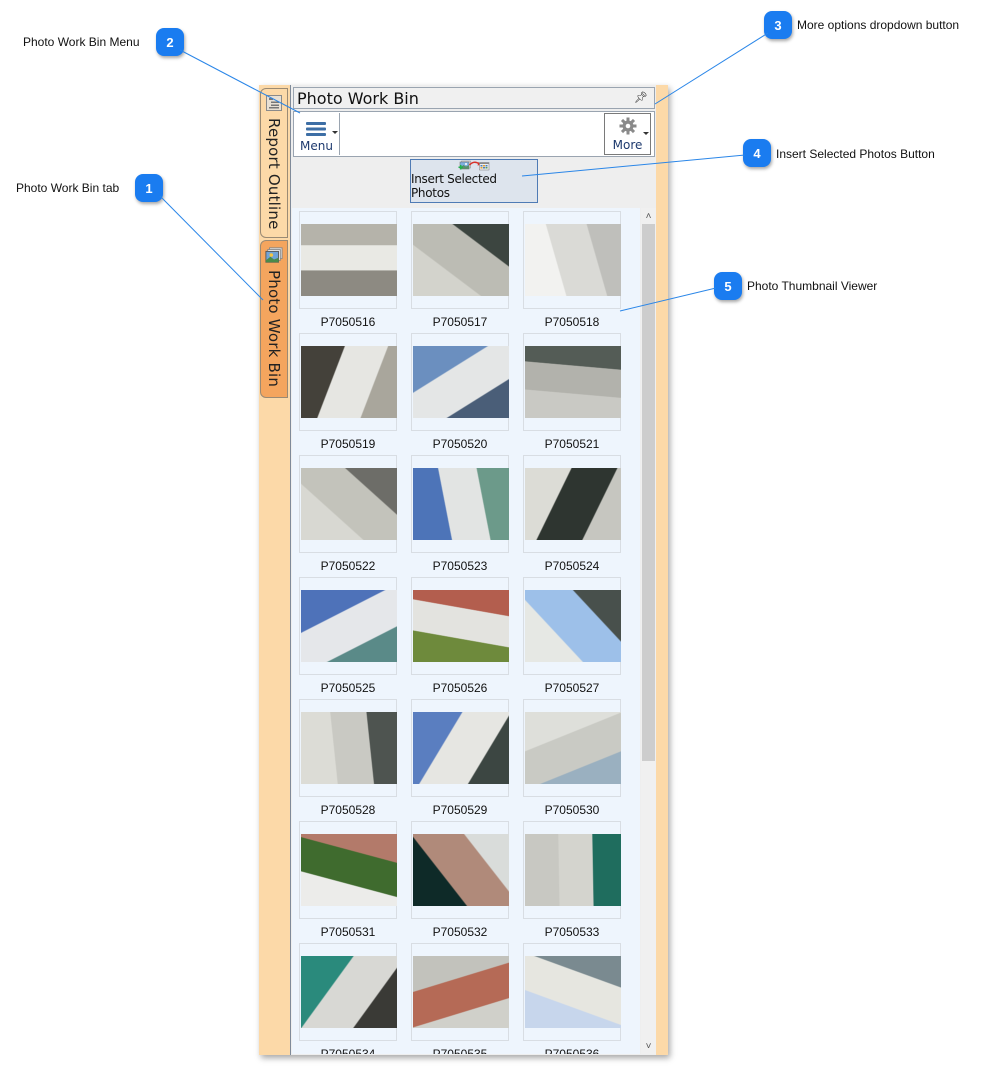 The width and height of the screenshot is (991, 1069). I want to click on photo-thumbnail: P7050528, so click(348, 760).